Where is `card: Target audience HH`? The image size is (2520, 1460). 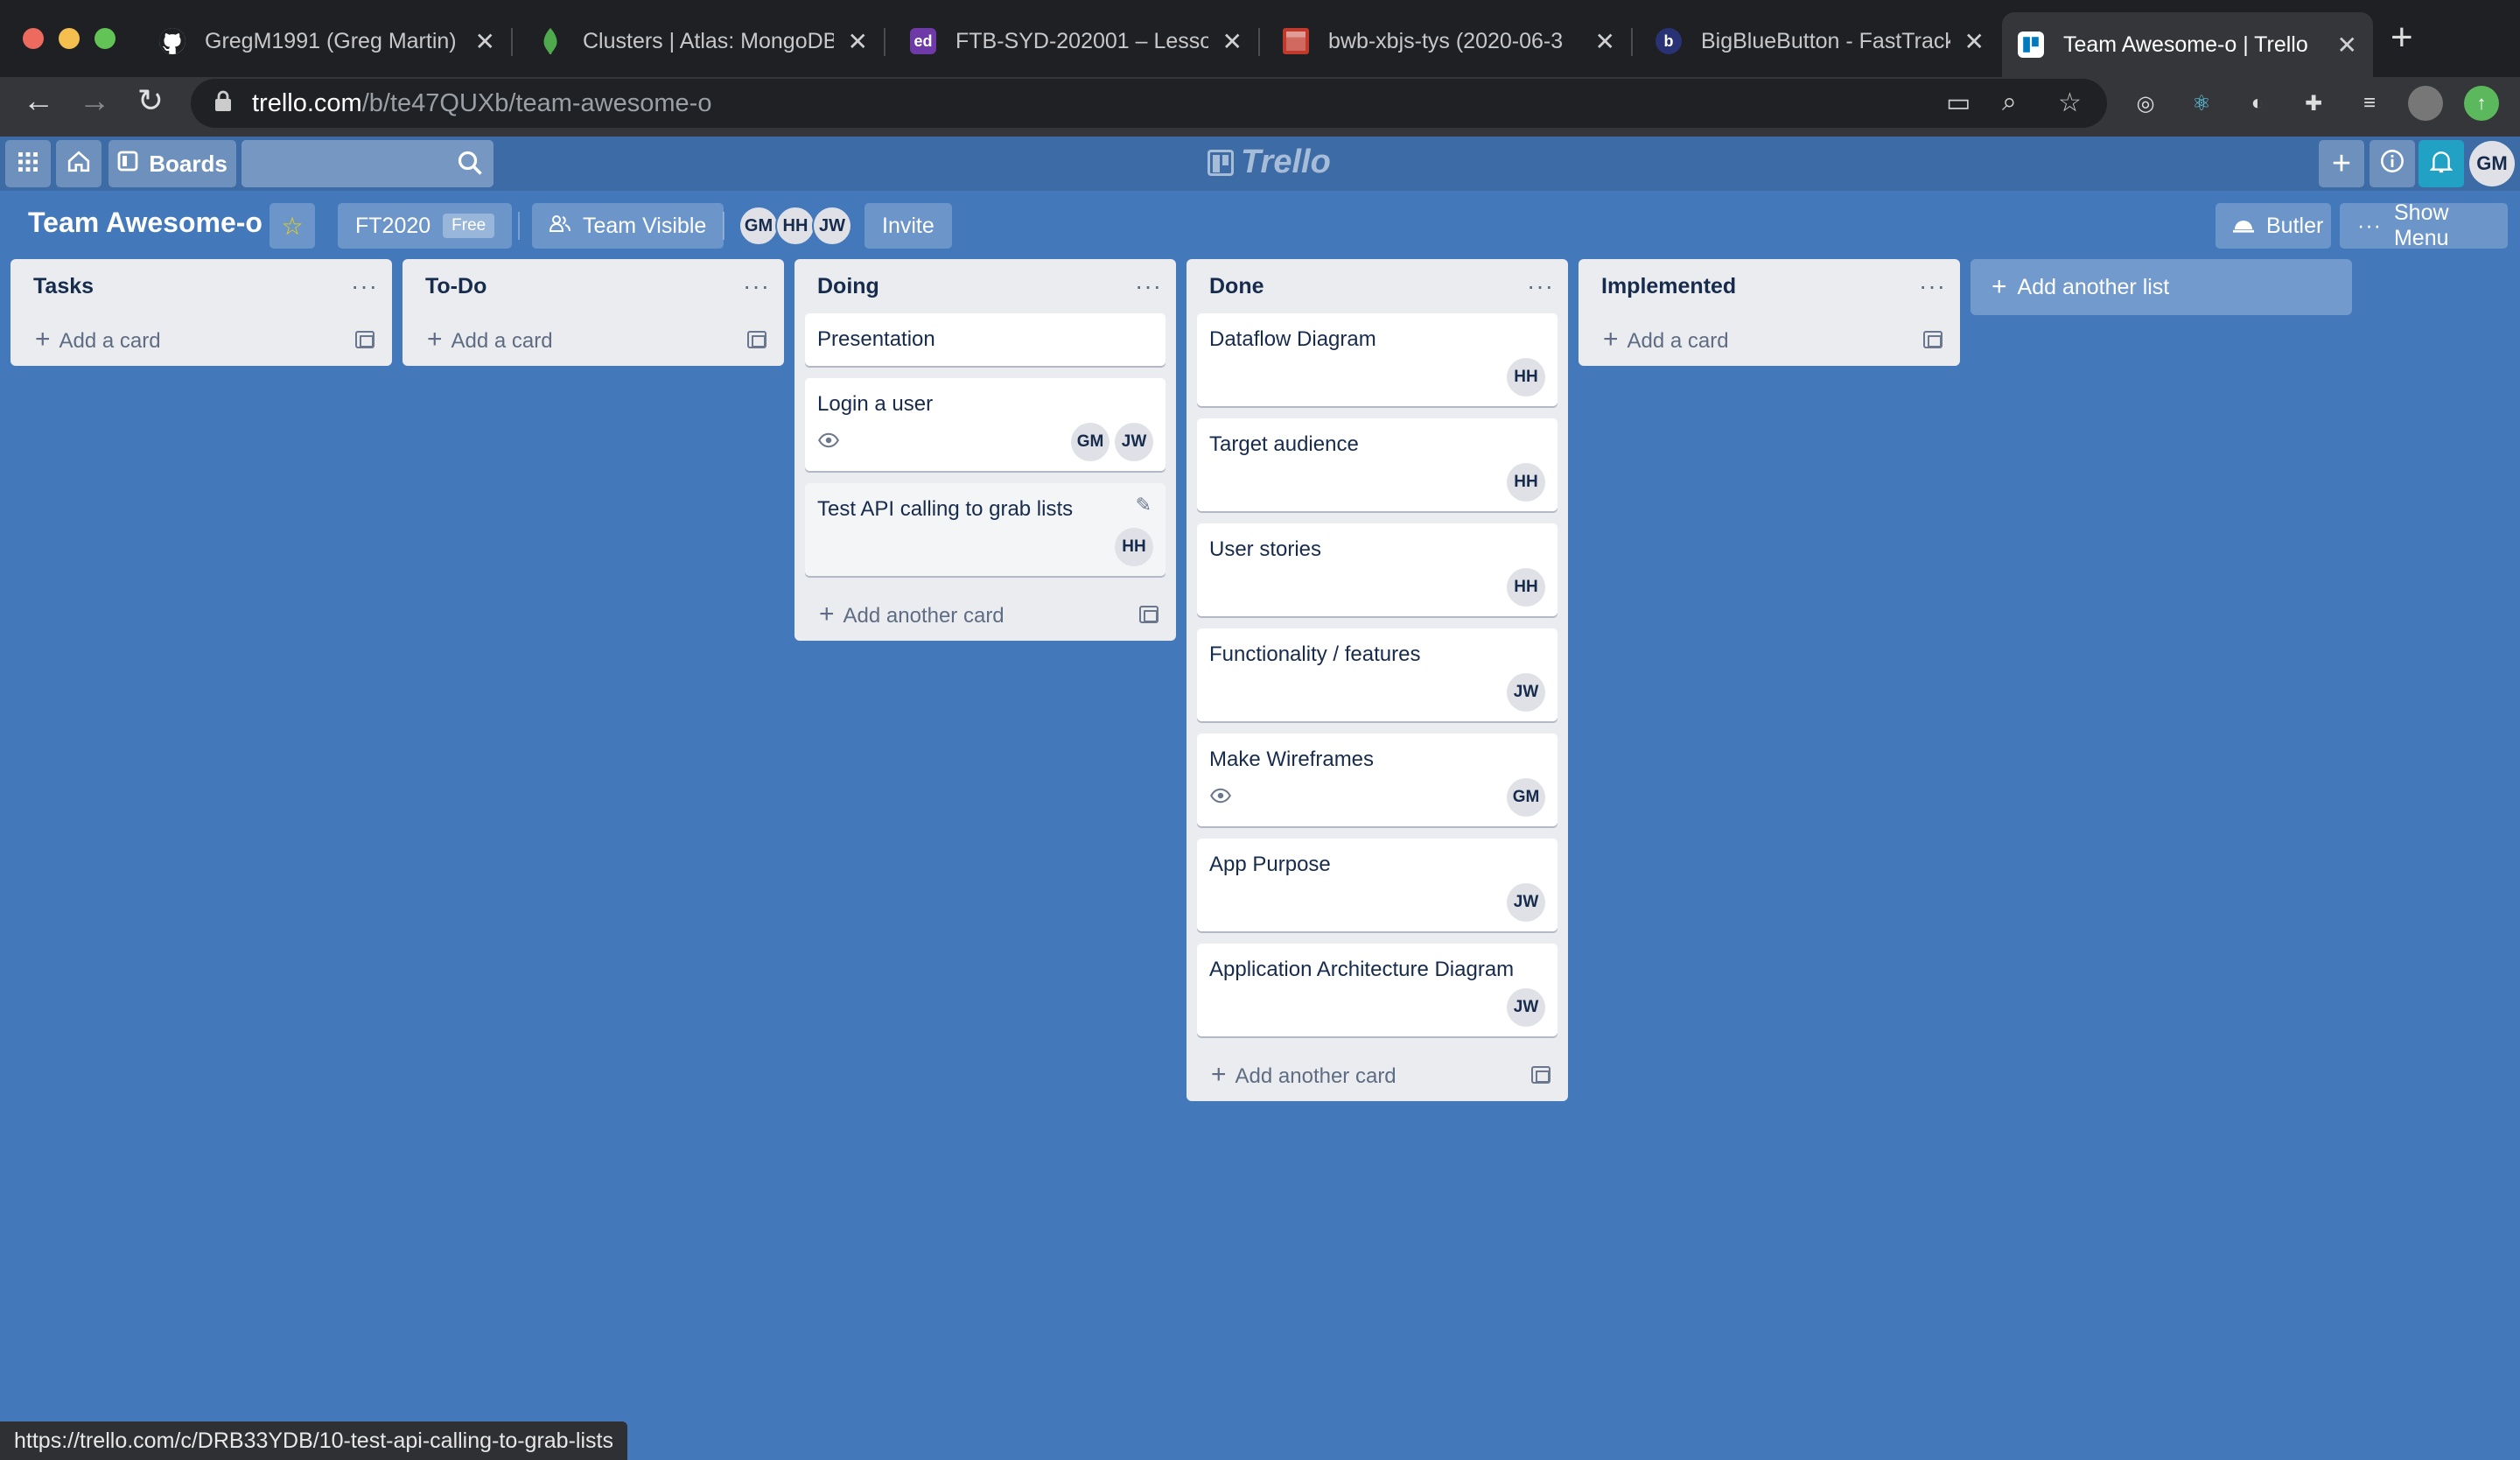
card: Target audience HH is located at coordinates (1377, 465).